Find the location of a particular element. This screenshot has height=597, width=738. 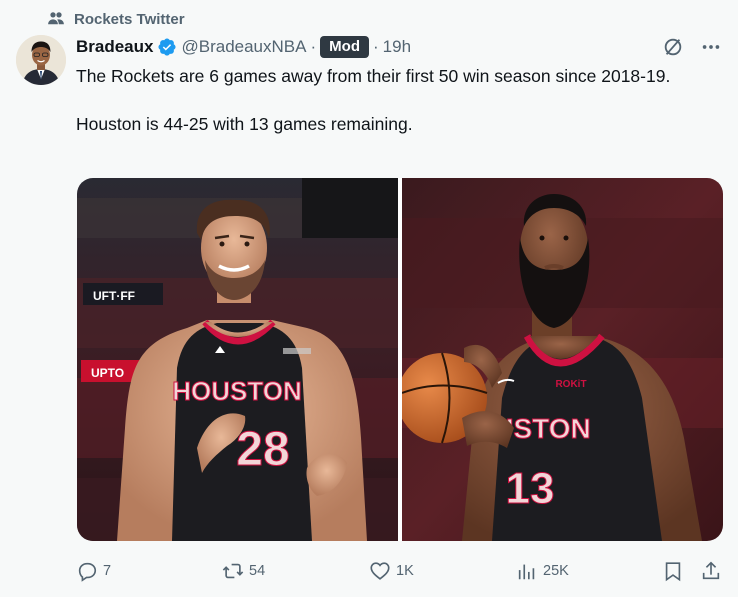

share-icon is located at coordinates (711, 570).